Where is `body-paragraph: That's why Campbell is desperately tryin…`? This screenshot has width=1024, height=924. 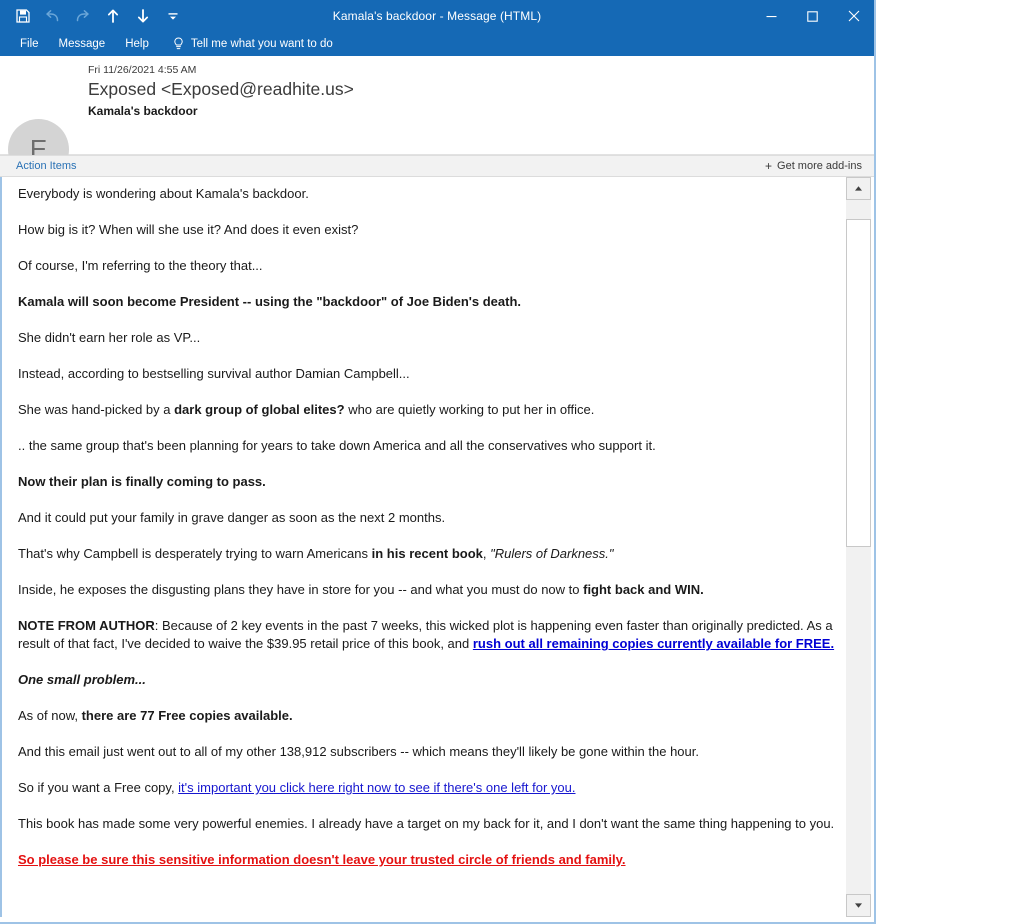 body-paragraph: That's why Campbell is desperately tryin… is located at coordinates (427, 554).